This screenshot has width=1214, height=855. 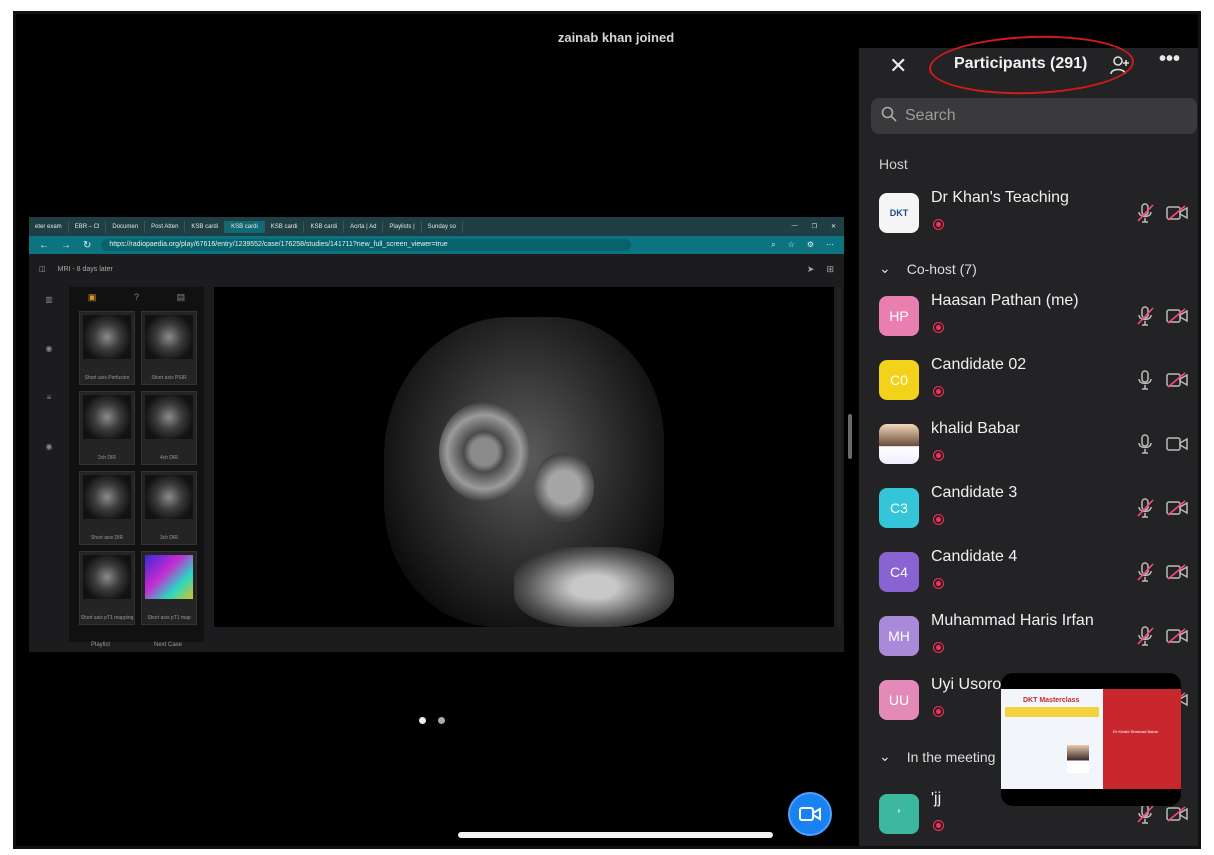 I want to click on participant-name: Candidate 3, so click(x=974, y=492).